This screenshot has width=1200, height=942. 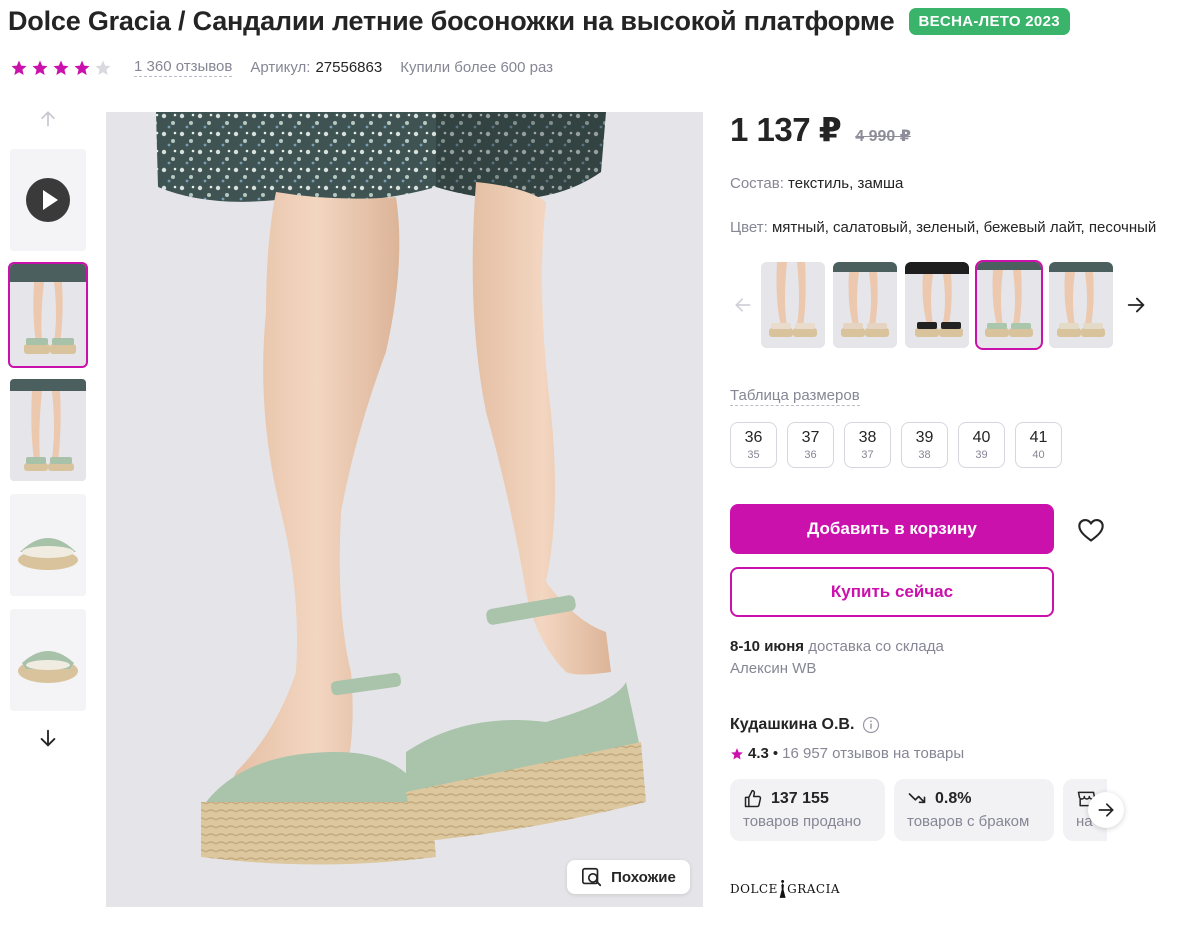 I want to click on color-variants, so click(x=939, y=305).